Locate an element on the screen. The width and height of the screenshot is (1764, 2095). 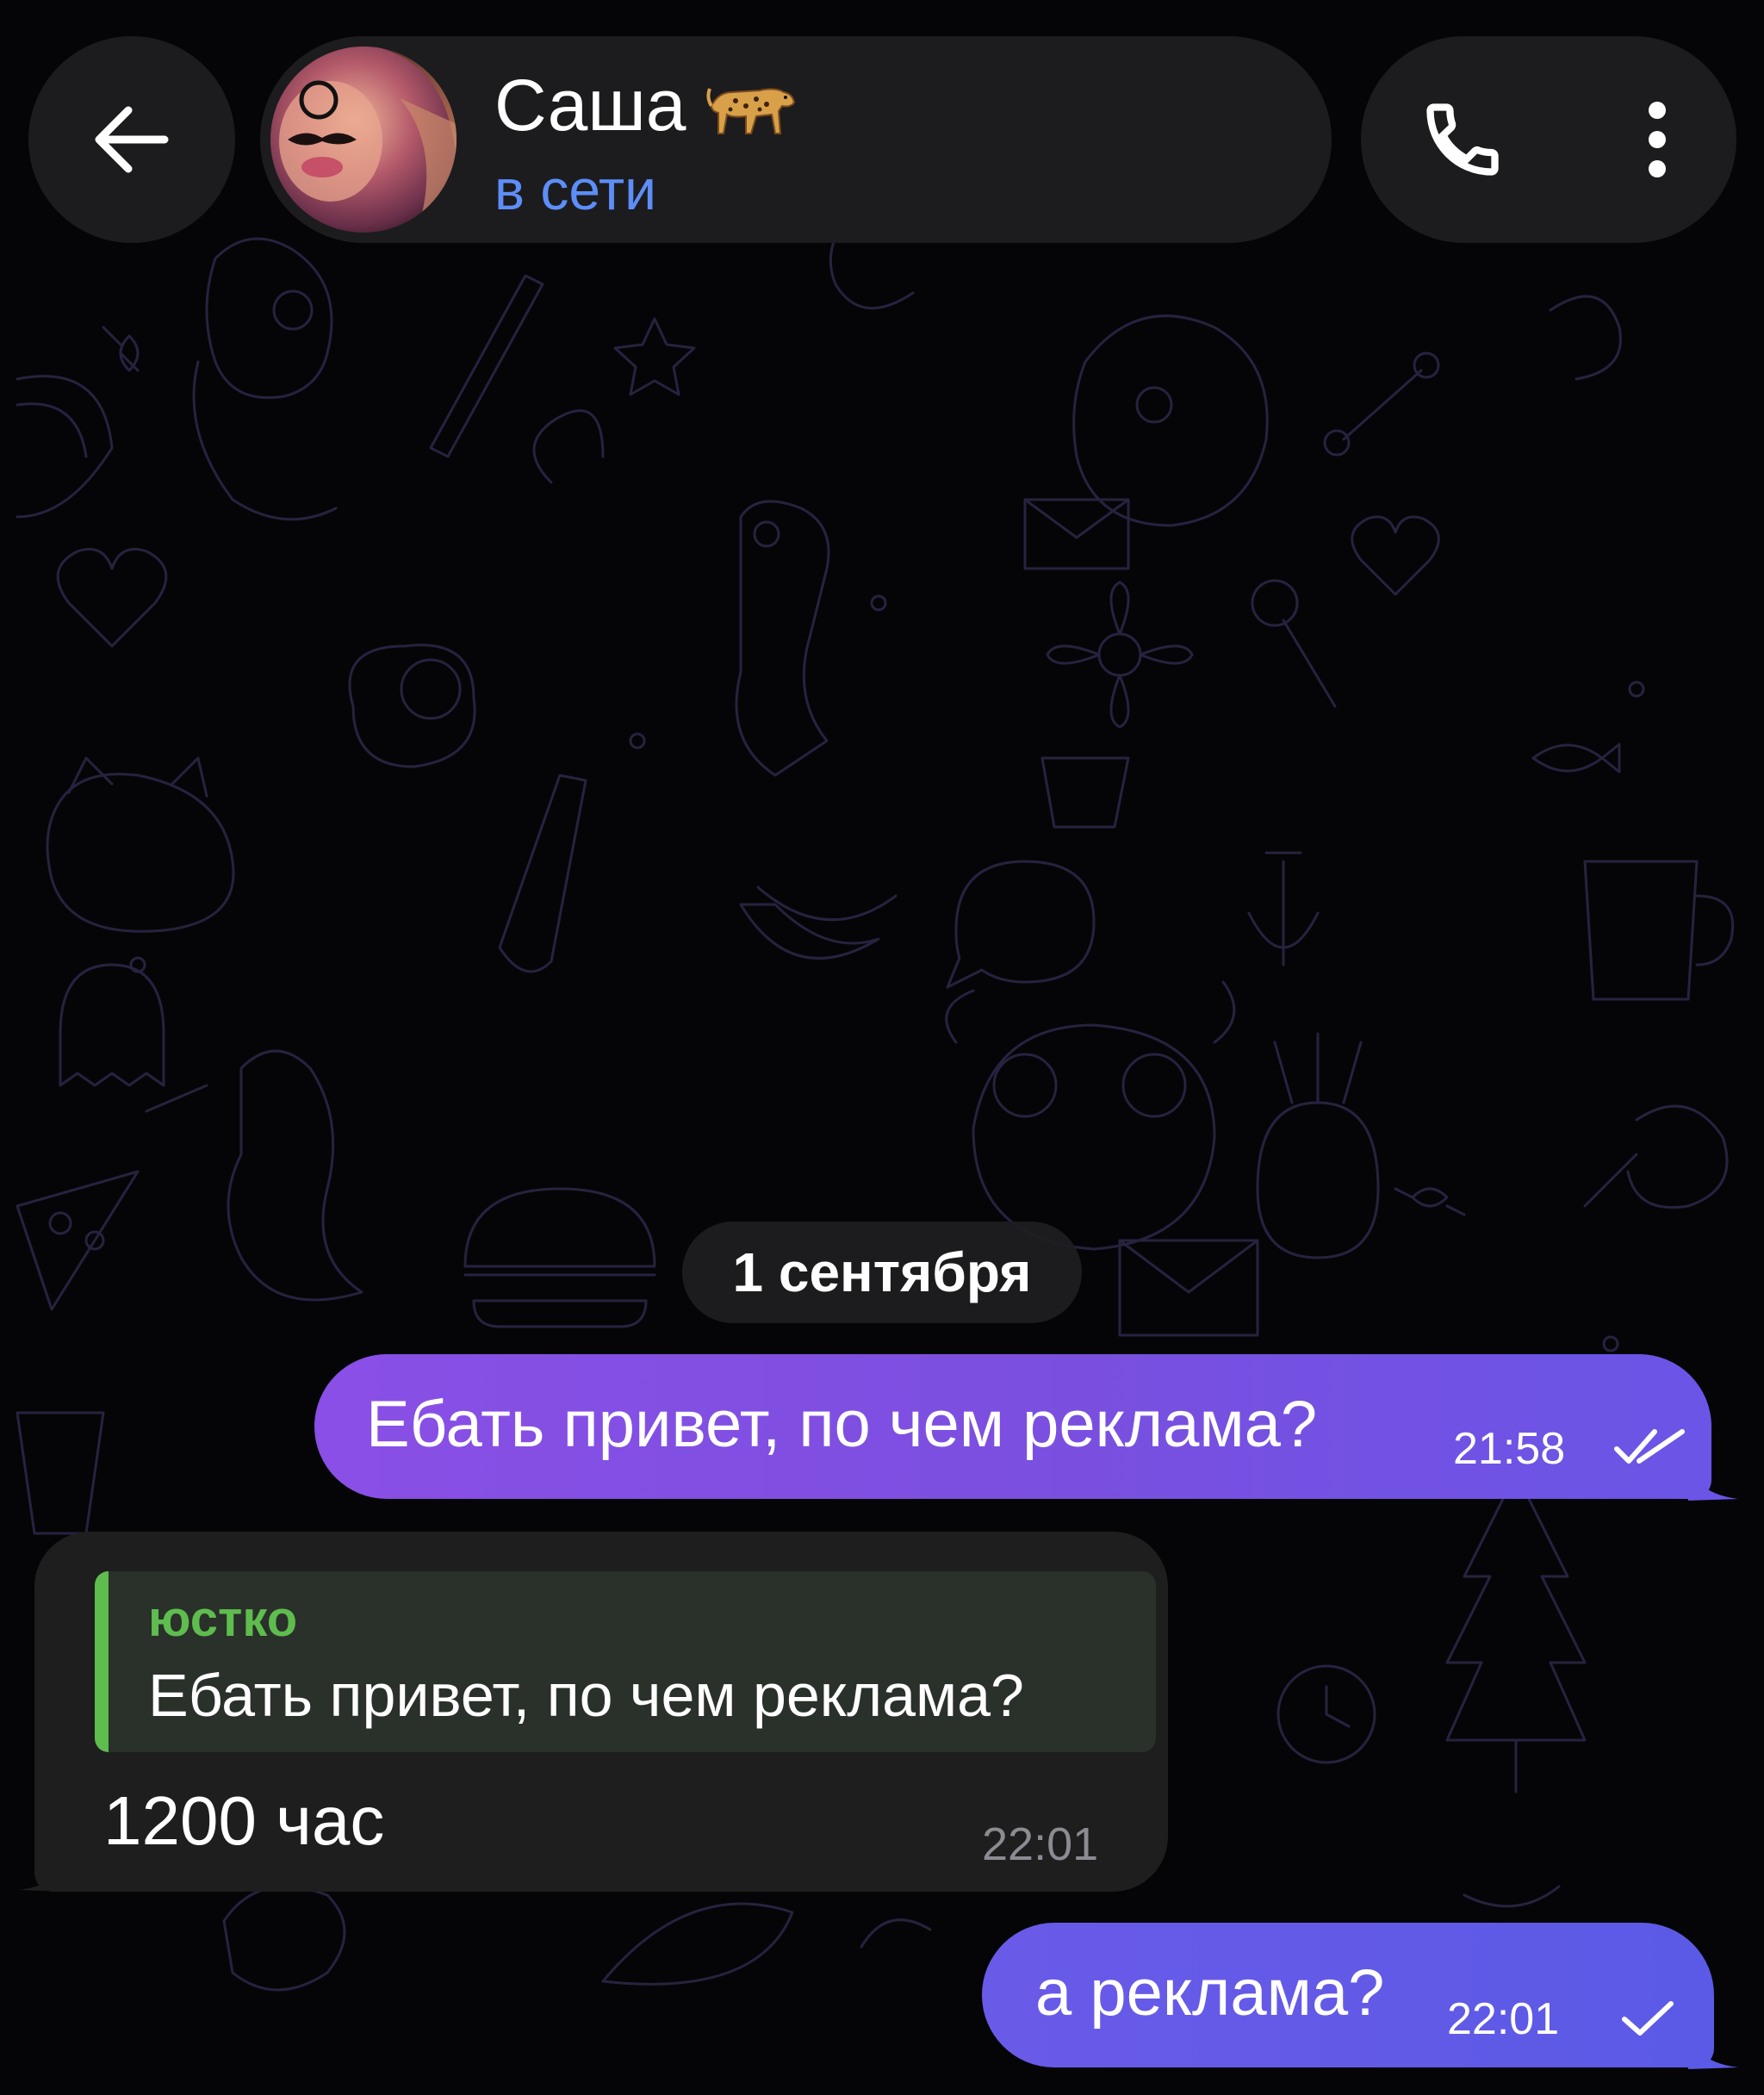
check-icon is located at coordinates (1648, 2018).